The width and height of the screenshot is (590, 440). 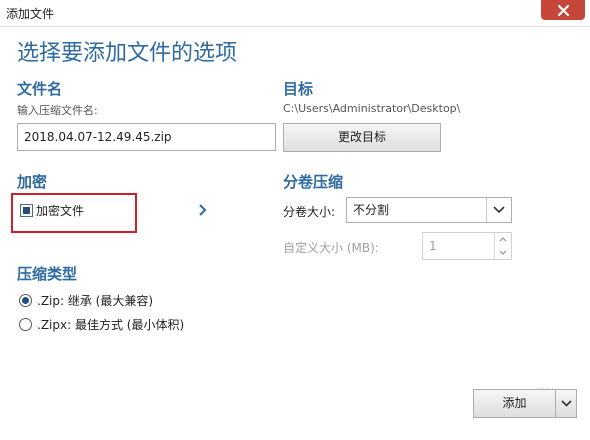 What do you see at coordinates (30, 14) in the screenshot?
I see `window-title: 添加文件` at bounding box center [30, 14].